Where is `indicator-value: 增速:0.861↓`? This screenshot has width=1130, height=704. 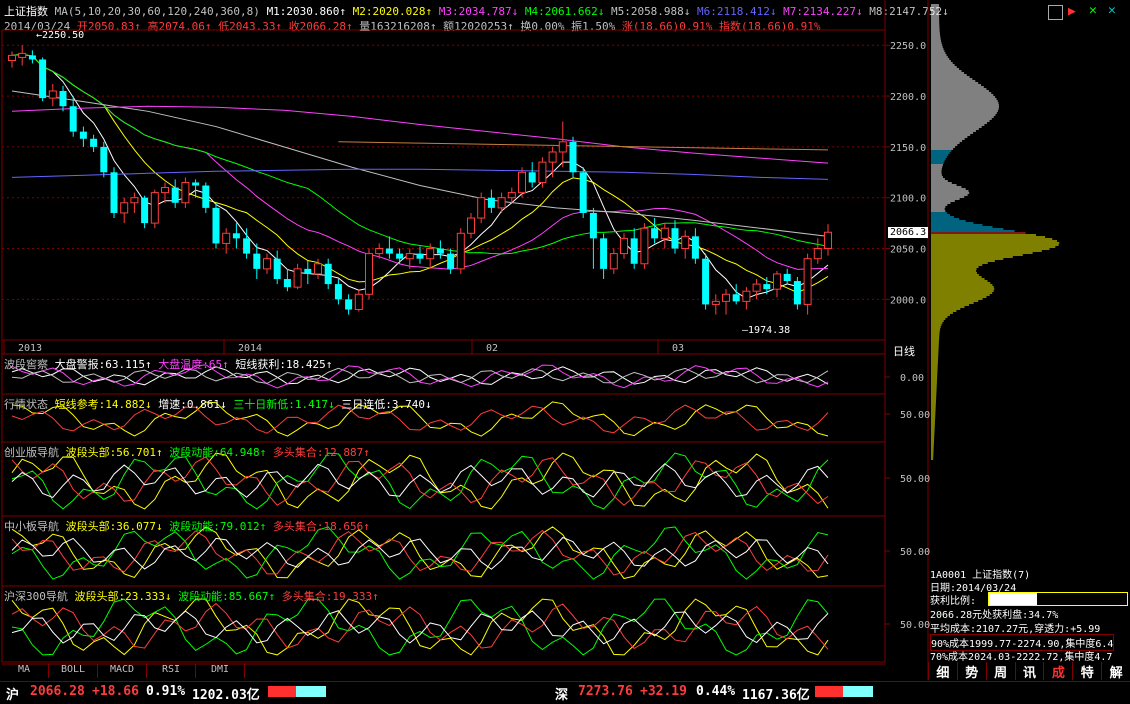
indicator-value: 增速:0.861↓ is located at coordinates (196, 404).